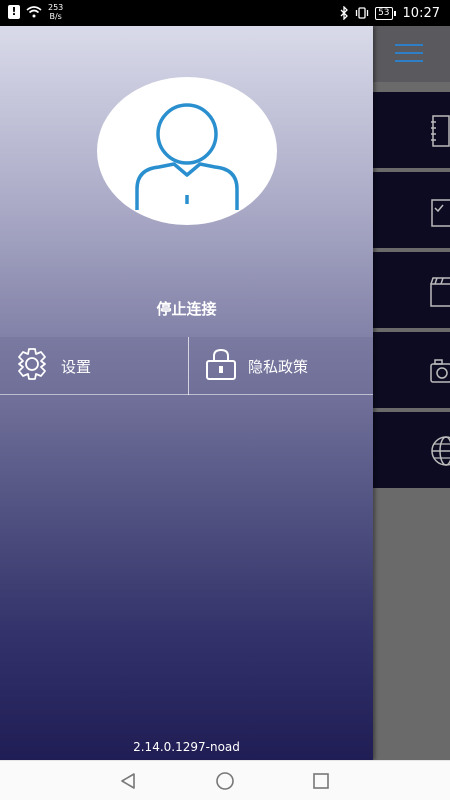  I want to click on recents-icon, so click(321, 781).